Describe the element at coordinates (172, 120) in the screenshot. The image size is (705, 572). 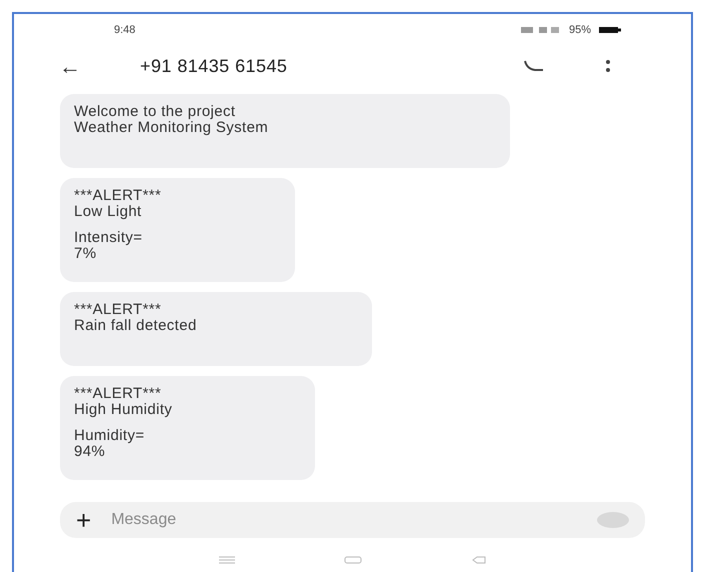
I see `message-text: Welcome to the project Weather Monitoring System` at that location.